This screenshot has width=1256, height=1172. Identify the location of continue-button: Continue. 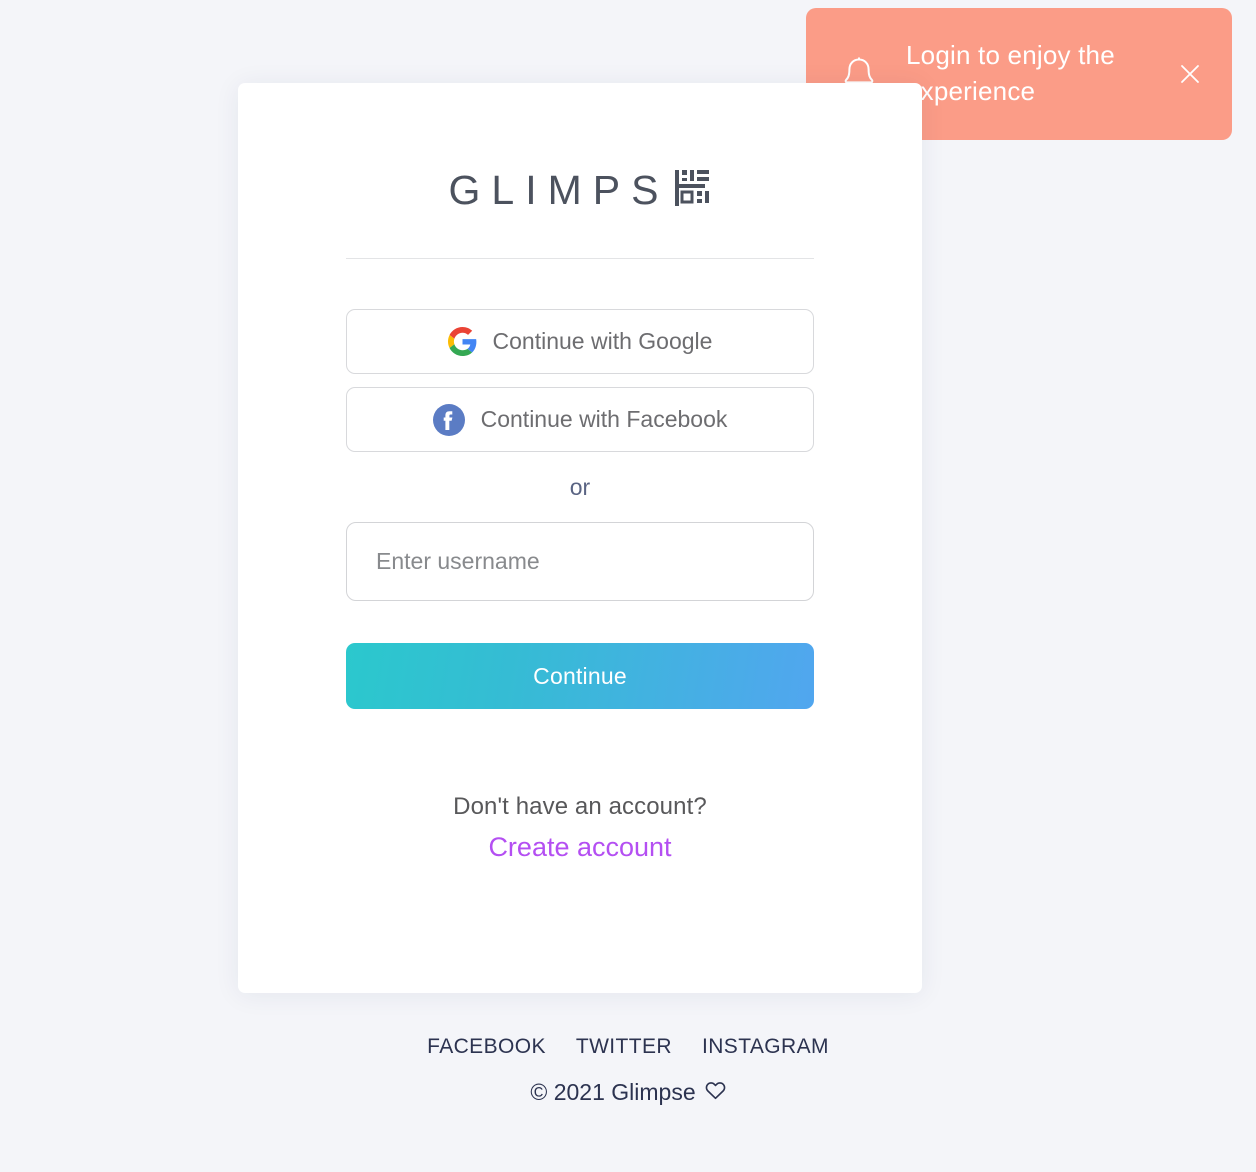
(580, 676).